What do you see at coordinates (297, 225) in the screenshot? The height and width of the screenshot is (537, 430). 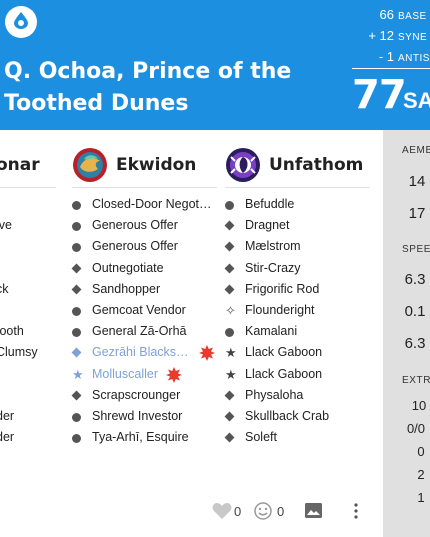 I see `card-item: Dragnet` at bounding box center [297, 225].